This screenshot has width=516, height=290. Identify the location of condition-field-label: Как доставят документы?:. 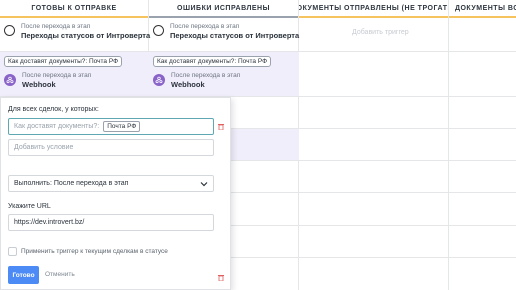
(57, 126).